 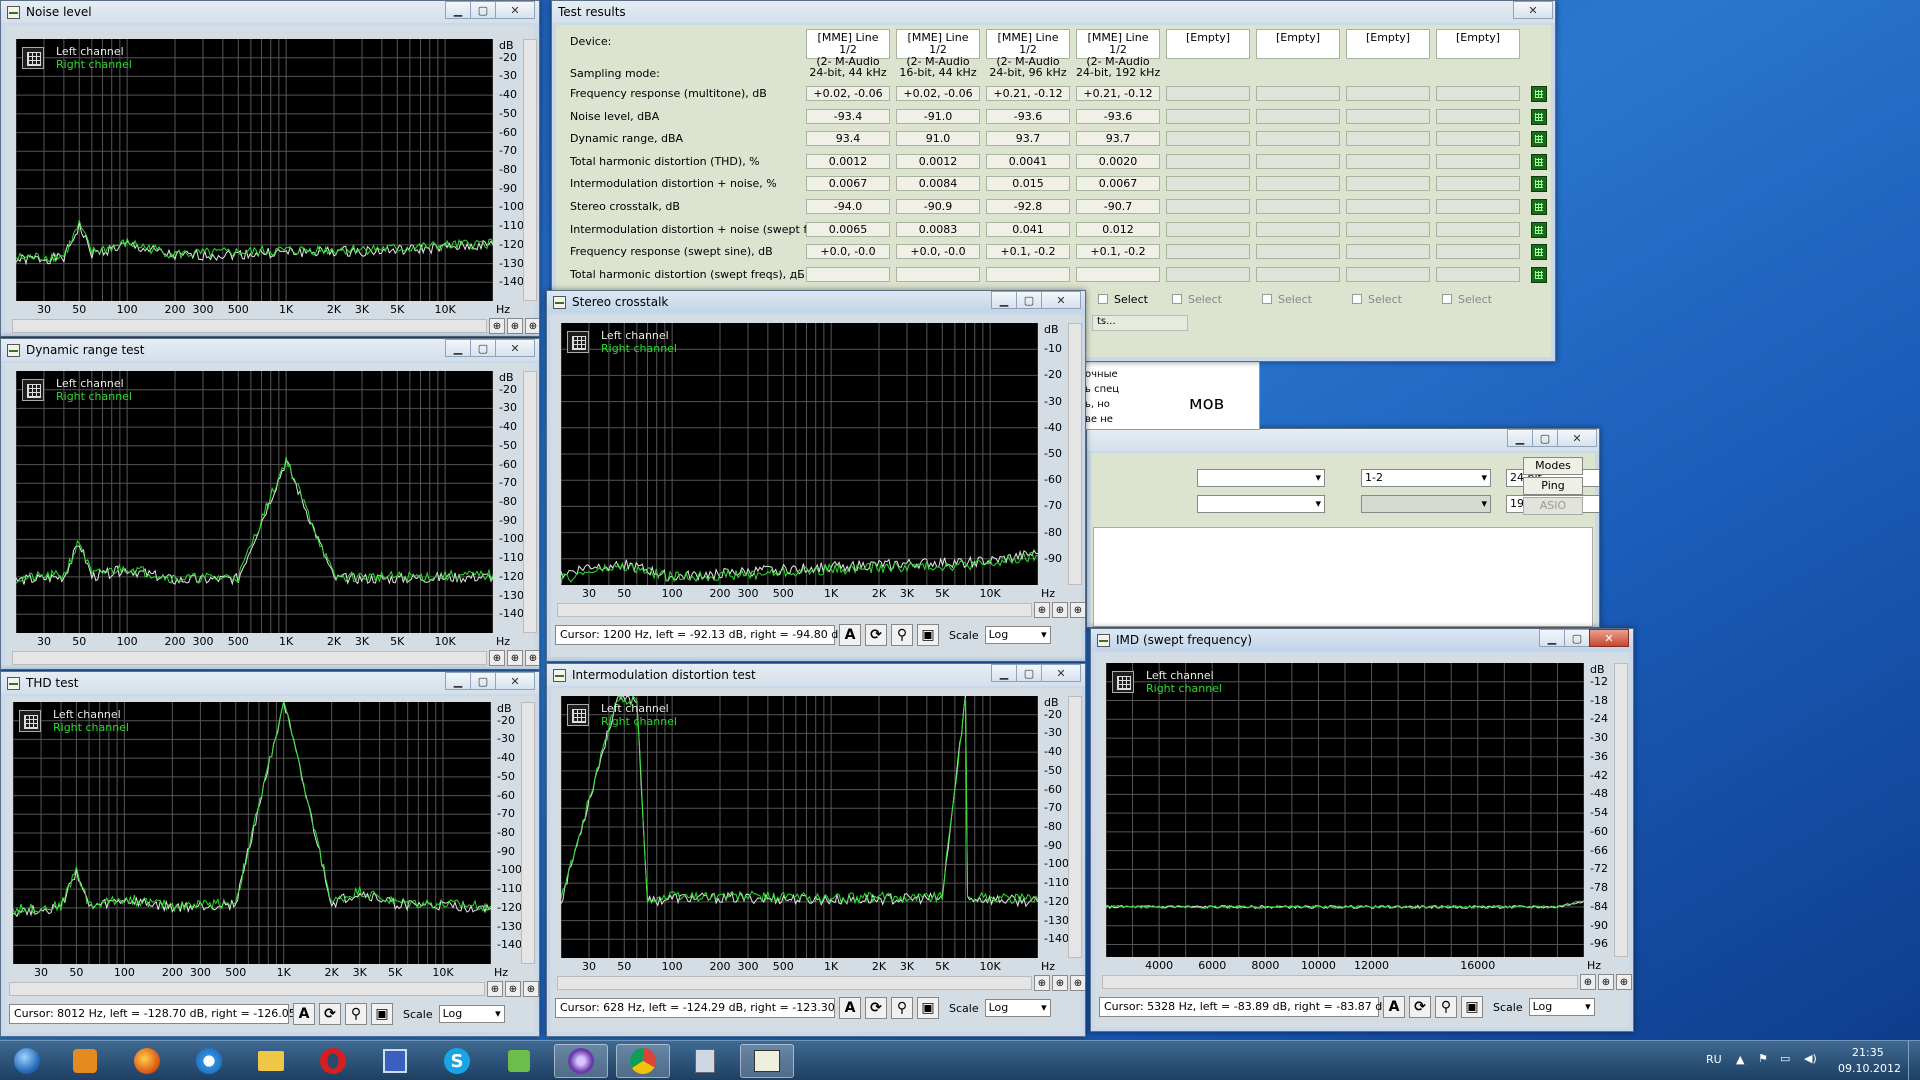 What do you see at coordinates (270, 12) in the screenshot?
I see `window-titlebar: Noise level ▁ ▢ ✕` at bounding box center [270, 12].